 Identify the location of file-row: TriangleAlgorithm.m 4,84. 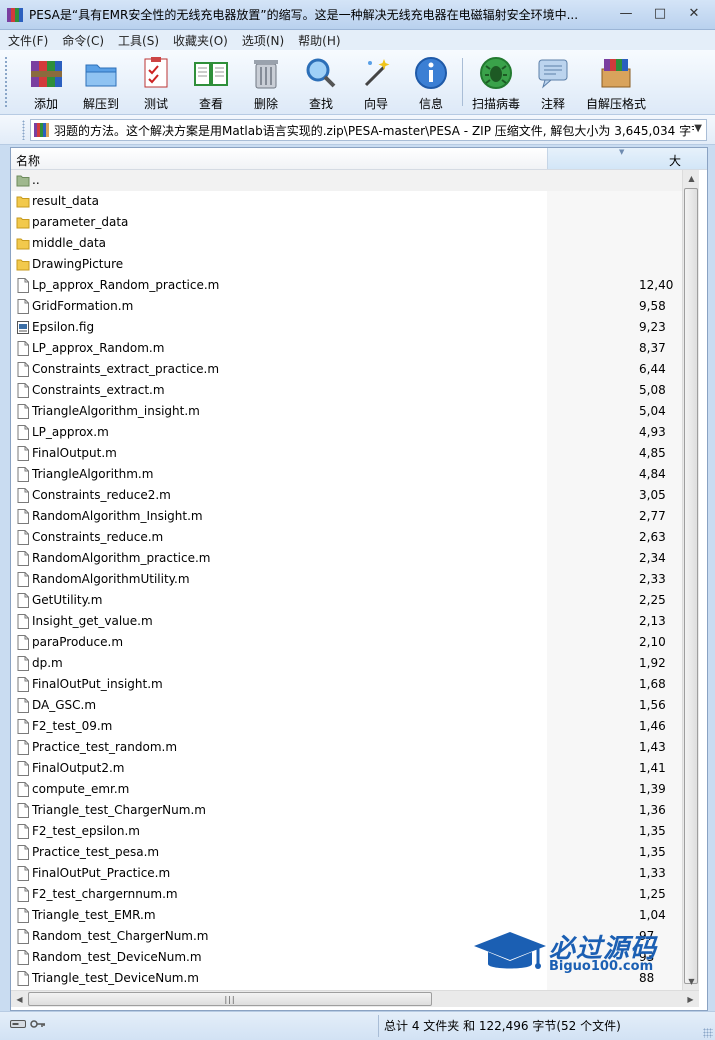
(346, 474).